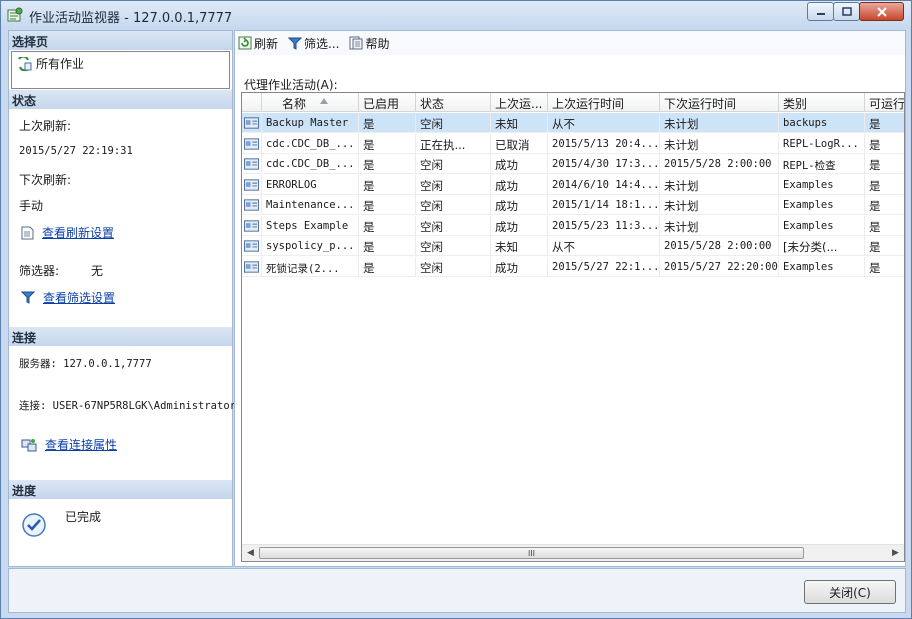  Describe the element at coordinates (120, 489) in the screenshot. I see `progress-header: 进度` at that location.